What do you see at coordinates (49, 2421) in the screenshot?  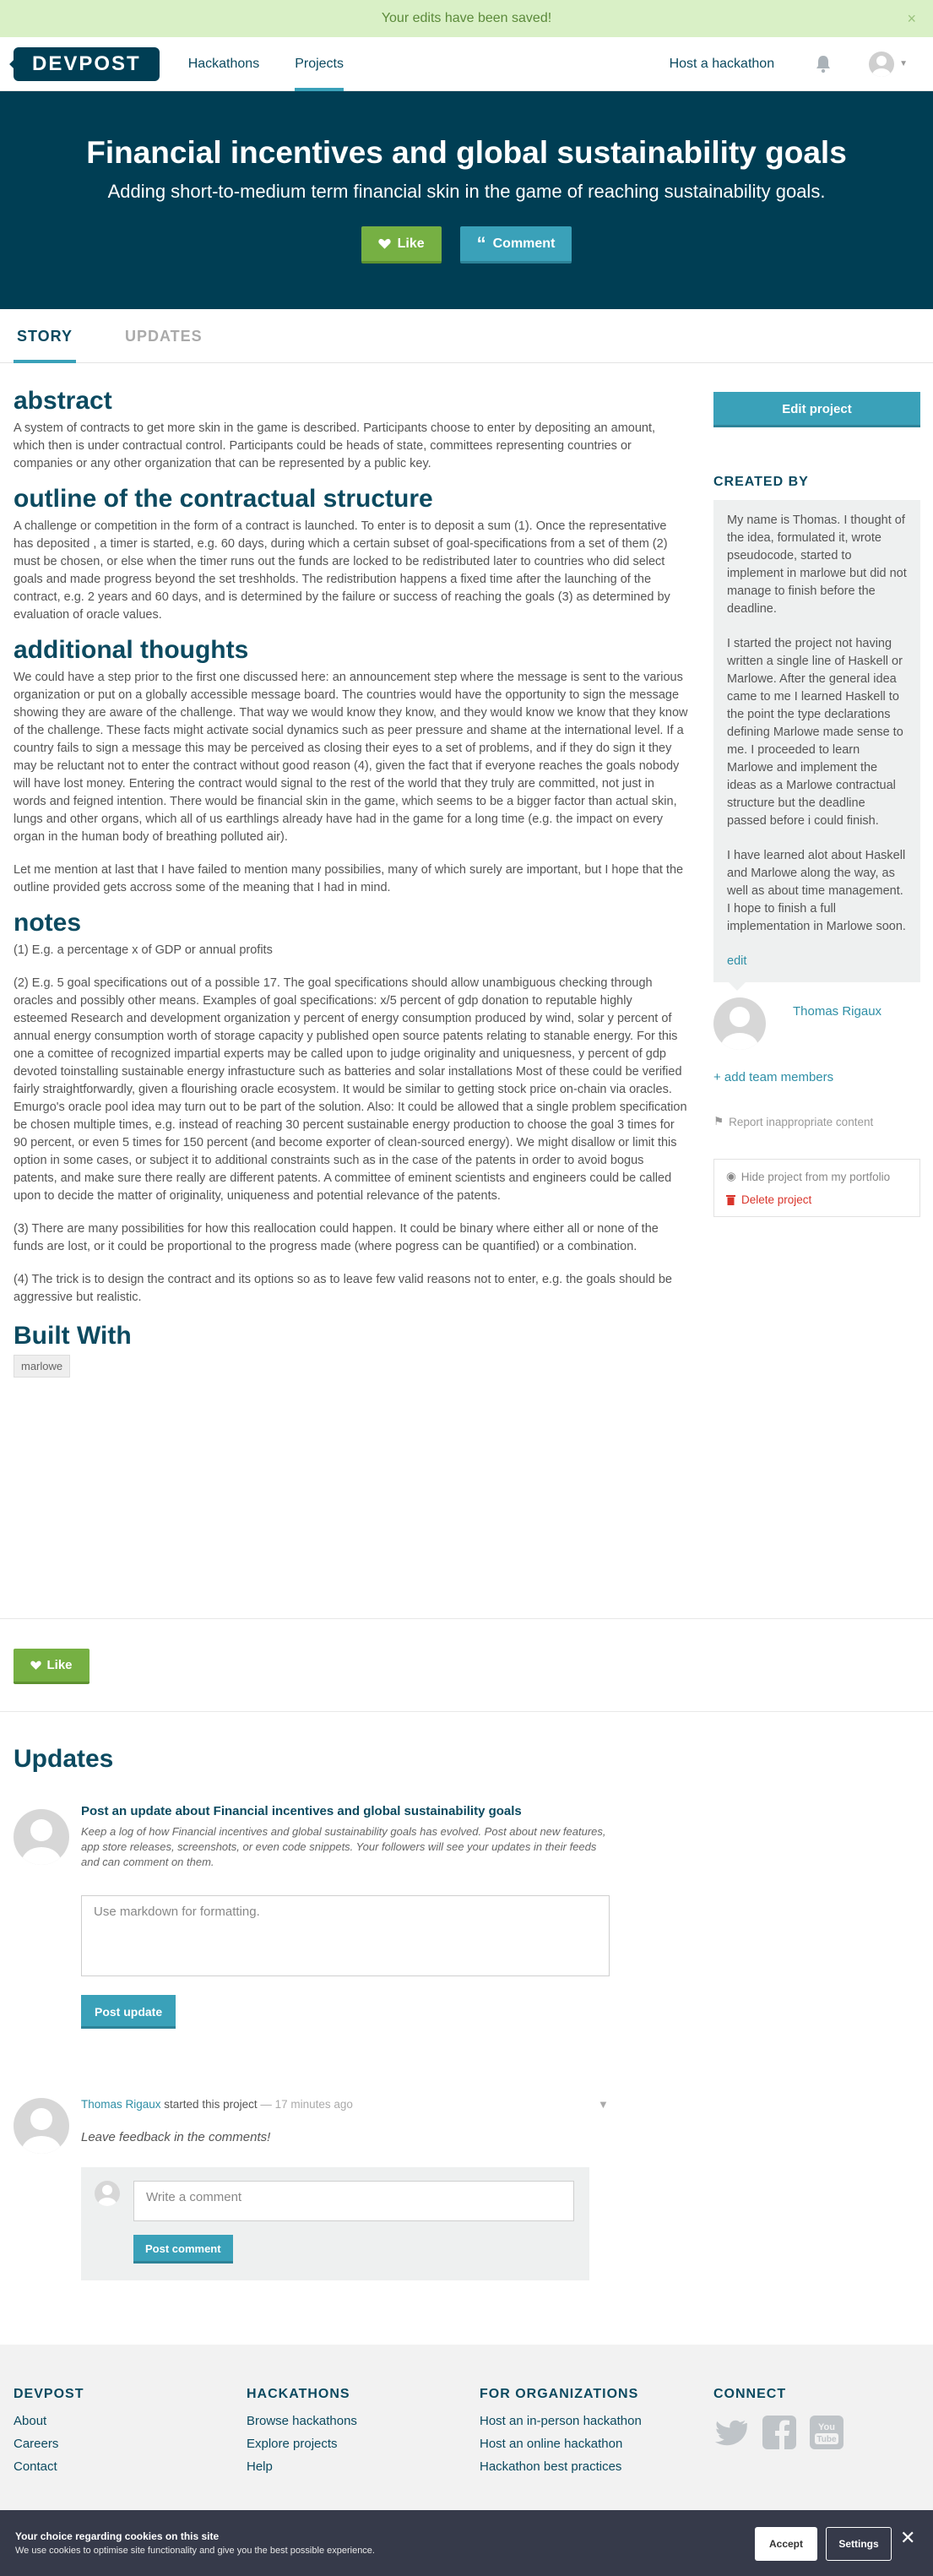 I see `footer-link-about: About` at bounding box center [49, 2421].